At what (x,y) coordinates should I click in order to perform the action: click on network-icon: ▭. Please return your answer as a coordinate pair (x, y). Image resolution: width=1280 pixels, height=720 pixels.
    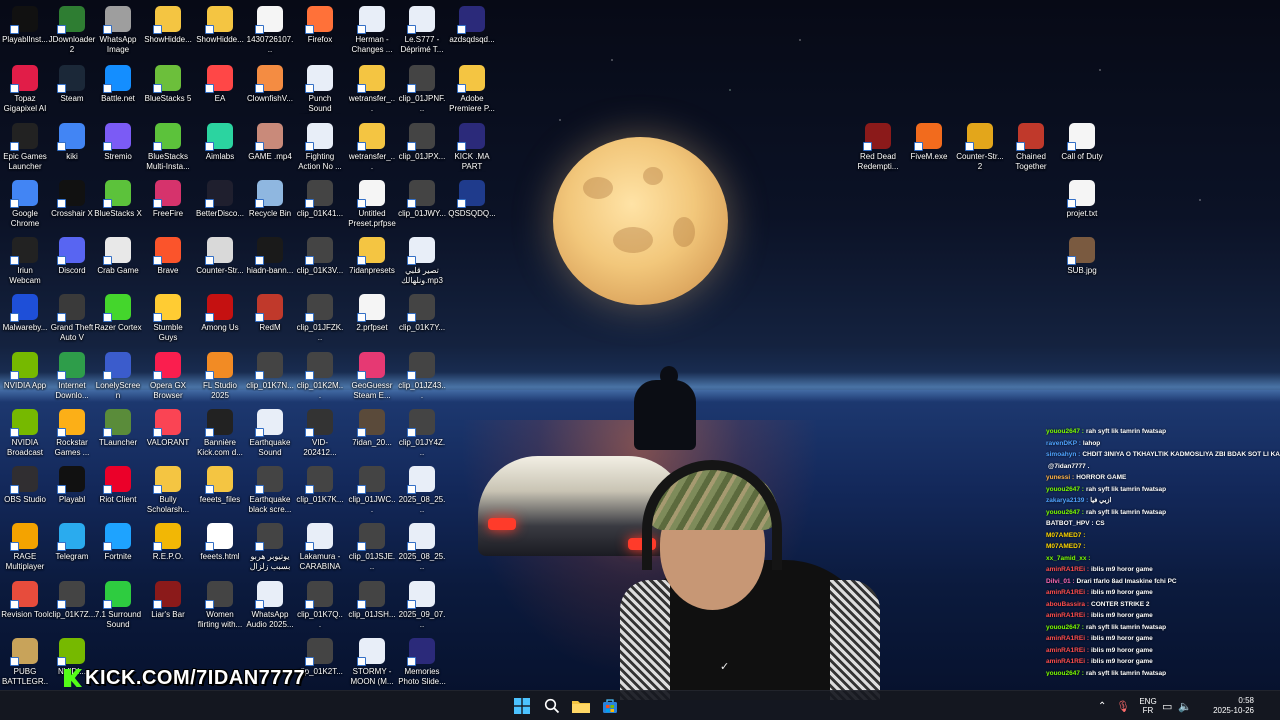
    Looking at the image, I should click on (1170, 706).